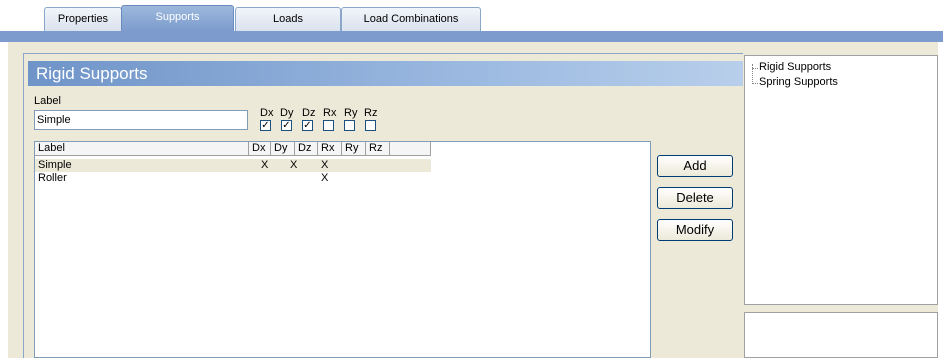  What do you see at coordinates (695, 198) in the screenshot?
I see `delete-button: Delete` at bounding box center [695, 198].